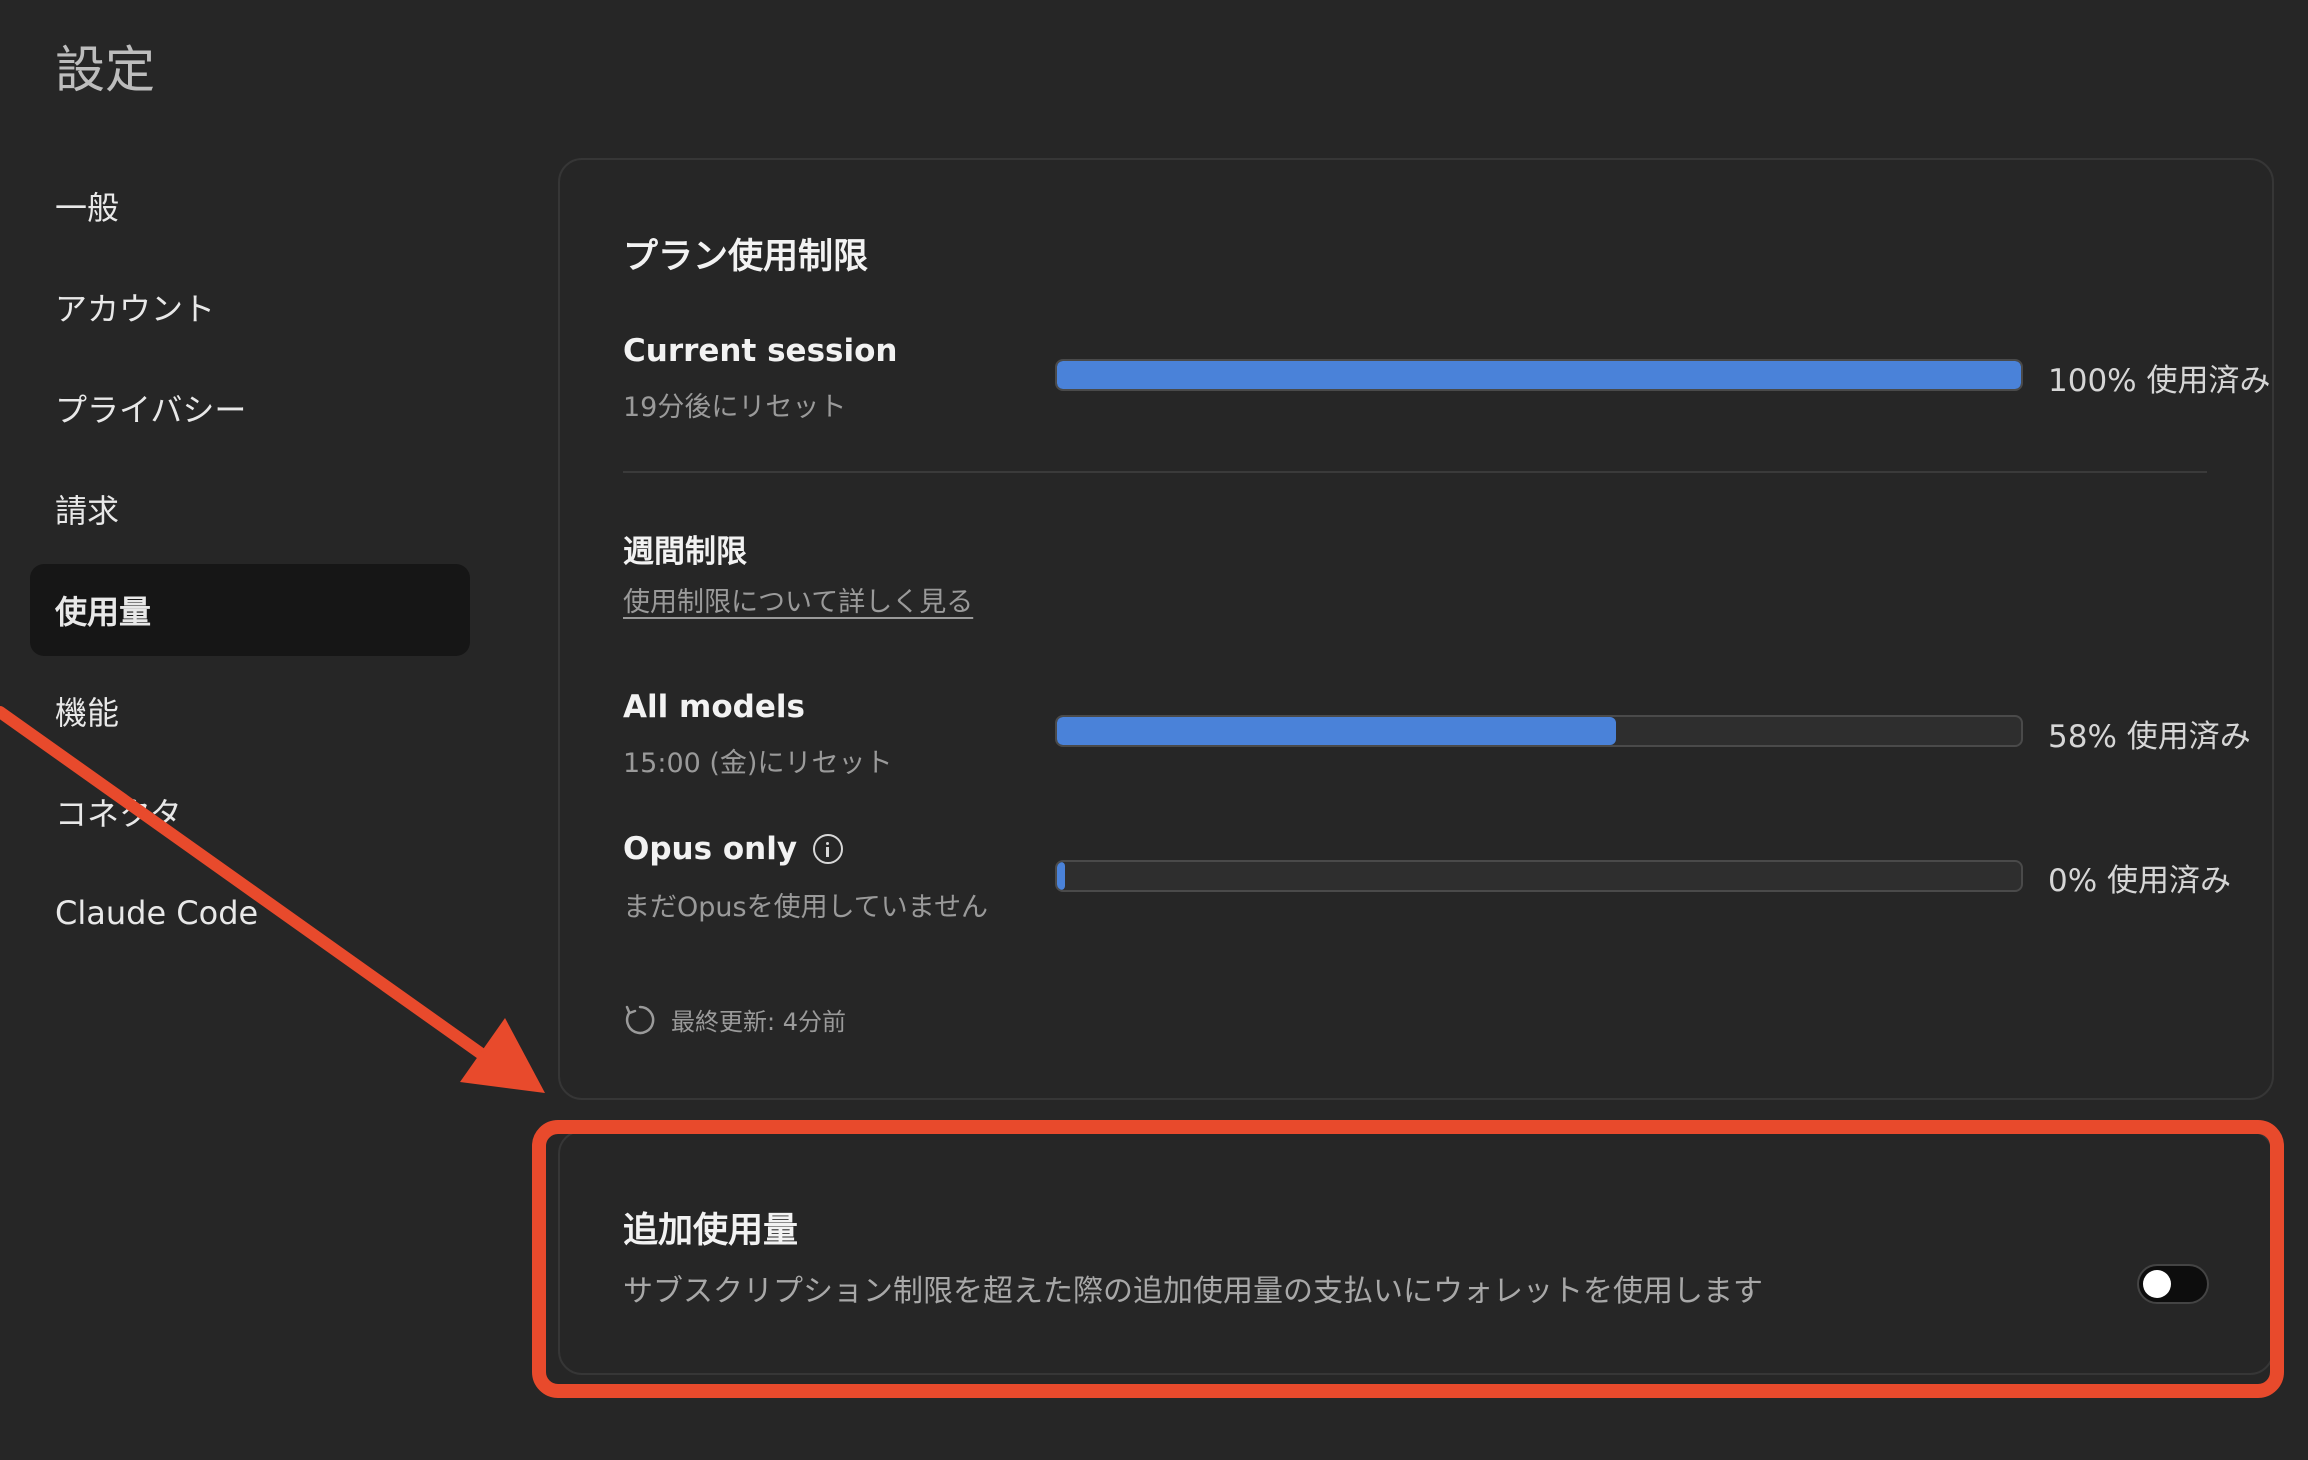  Describe the element at coordinates (710, 849) in the screenshot. I see `opus-only-label: Opus only` at that location.